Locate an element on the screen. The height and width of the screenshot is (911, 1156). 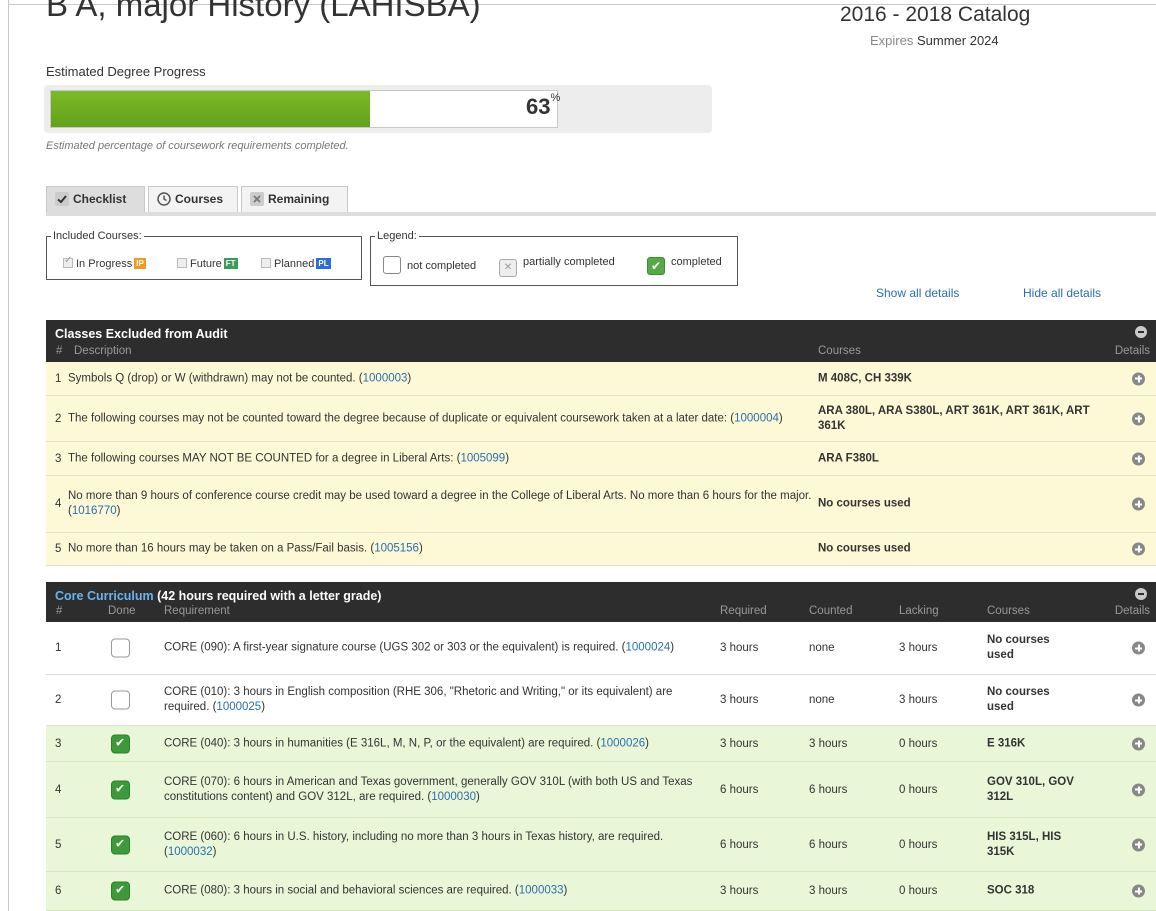
tab-remaining-label: Remaining is located at coordinates (299, 199).